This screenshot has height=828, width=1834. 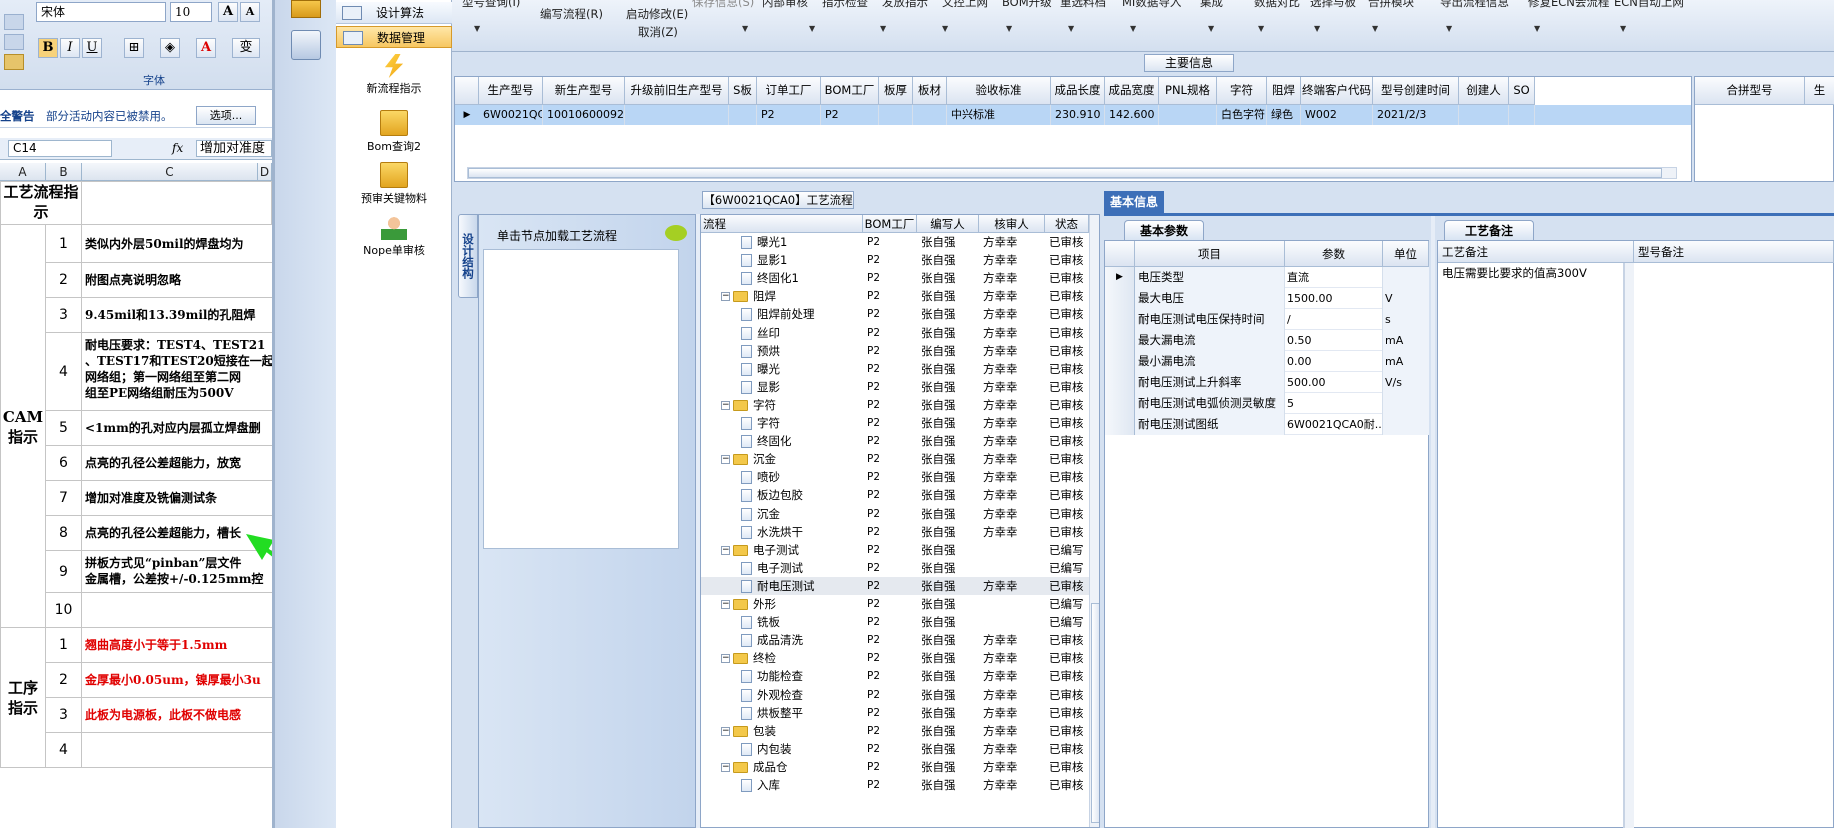 I want to click on main-col-header: 订单工厂, so click(x=789, y=91).